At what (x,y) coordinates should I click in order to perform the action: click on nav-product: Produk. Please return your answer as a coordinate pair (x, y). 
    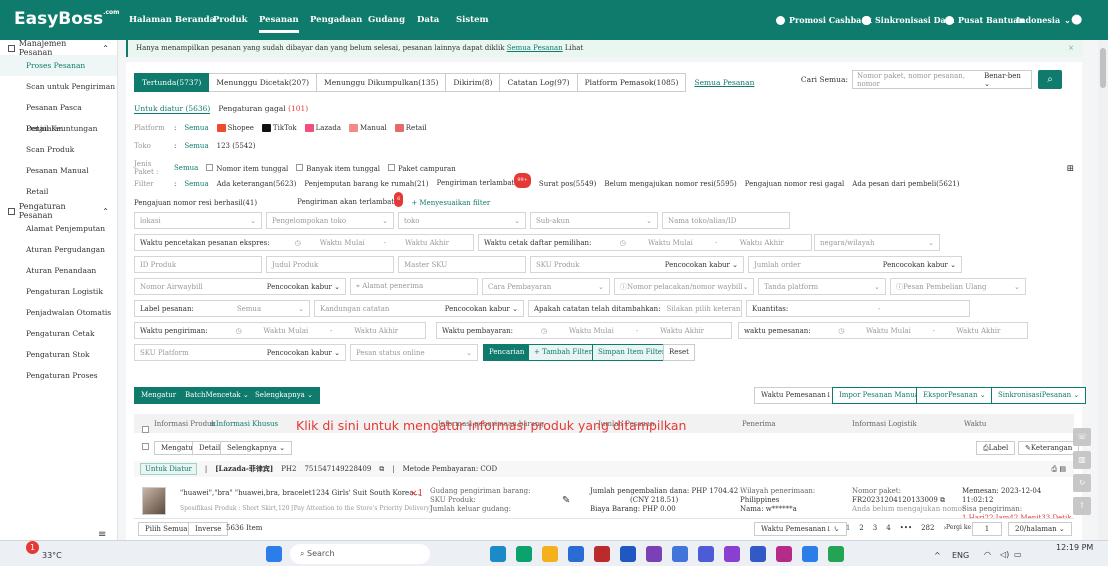
    Looking at the image, I should click on (230, 20).